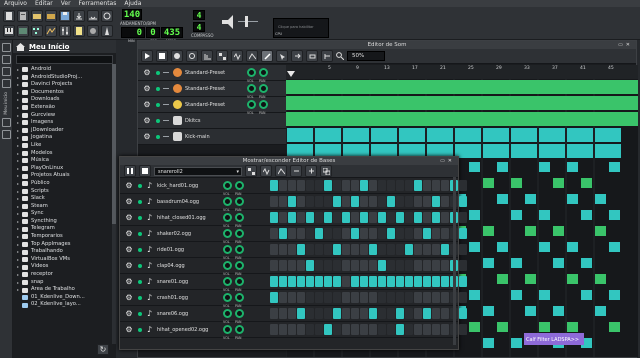 The height and width of the screenshot is (358, 640). Describe the element at coordinates (212, 137) in the screenshot. I see `track-row: ⚙ Kick-main` at that location.